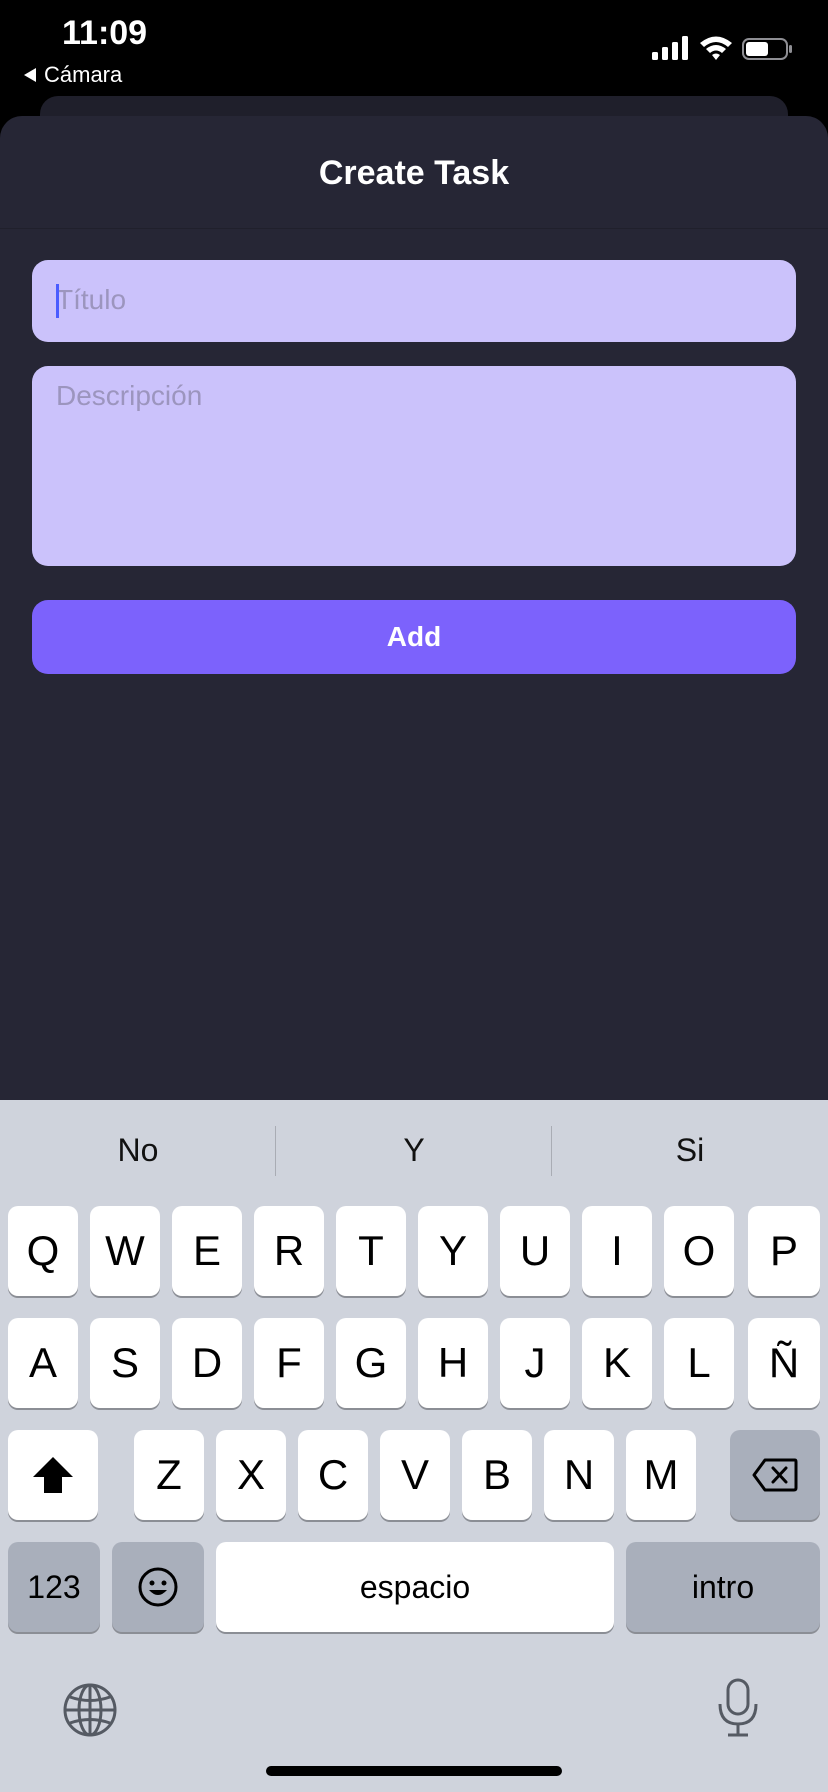 The image size is (828, 1792). I want to click on key-o: O, so click(699, 1251).